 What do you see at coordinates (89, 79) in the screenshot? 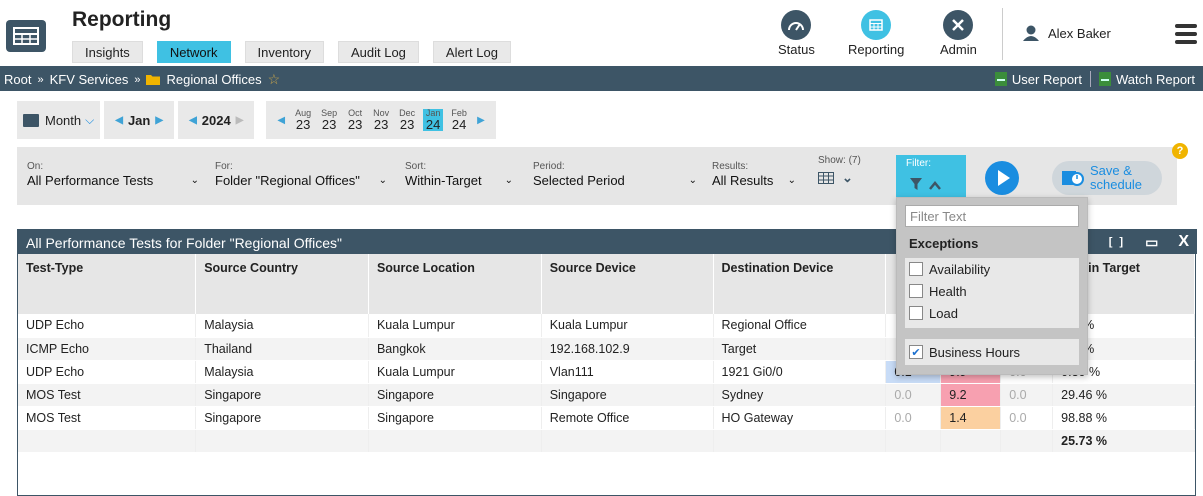
I see `breadcrumb-service: KFV Services` at bounding box center [89, 79].